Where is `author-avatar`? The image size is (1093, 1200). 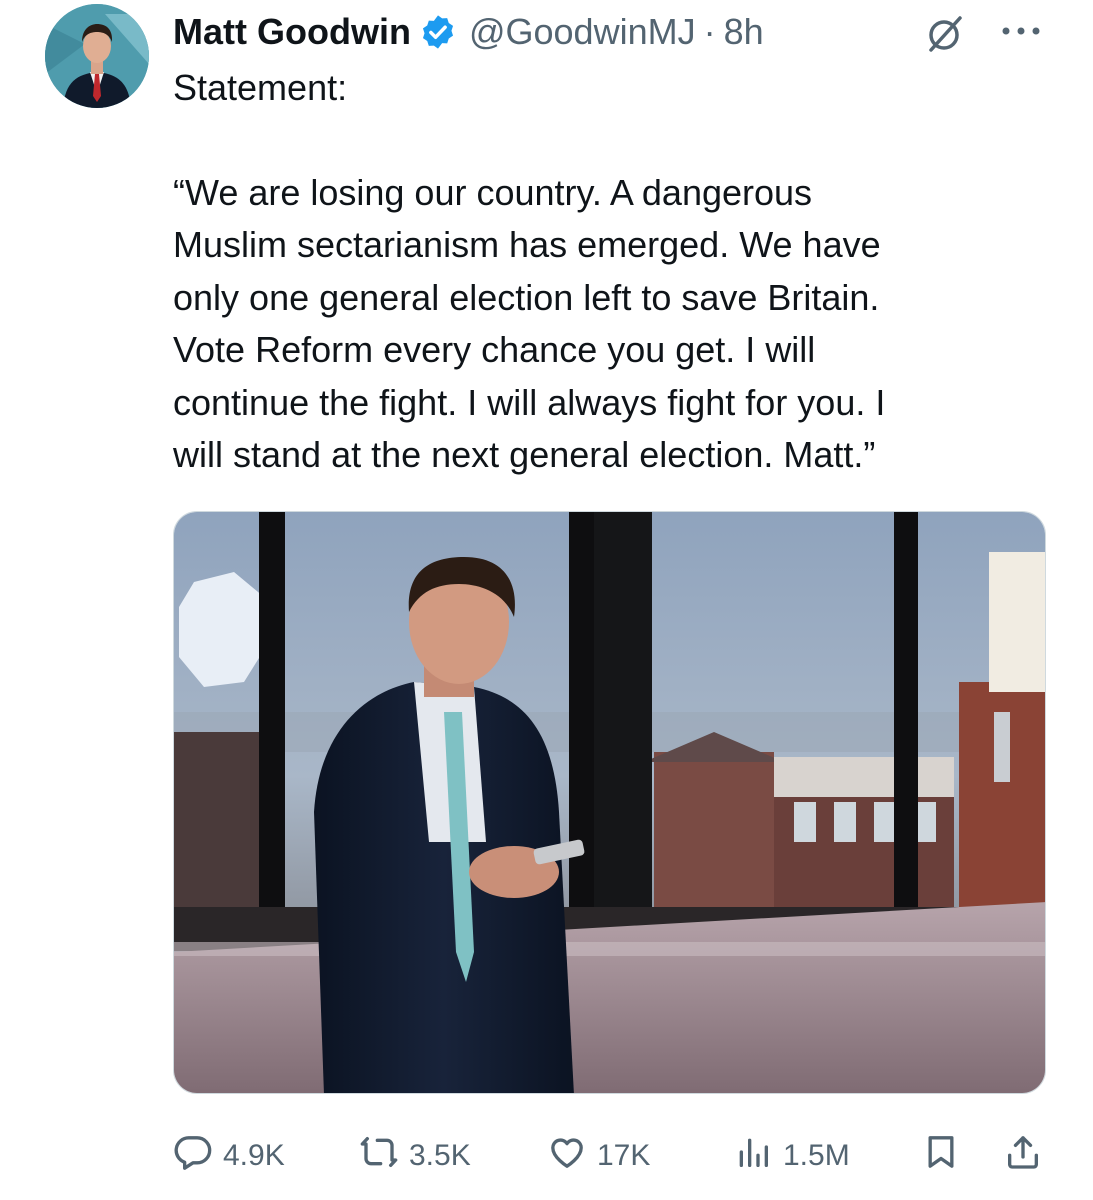
author-avatar is located at coordinates (97, 56).